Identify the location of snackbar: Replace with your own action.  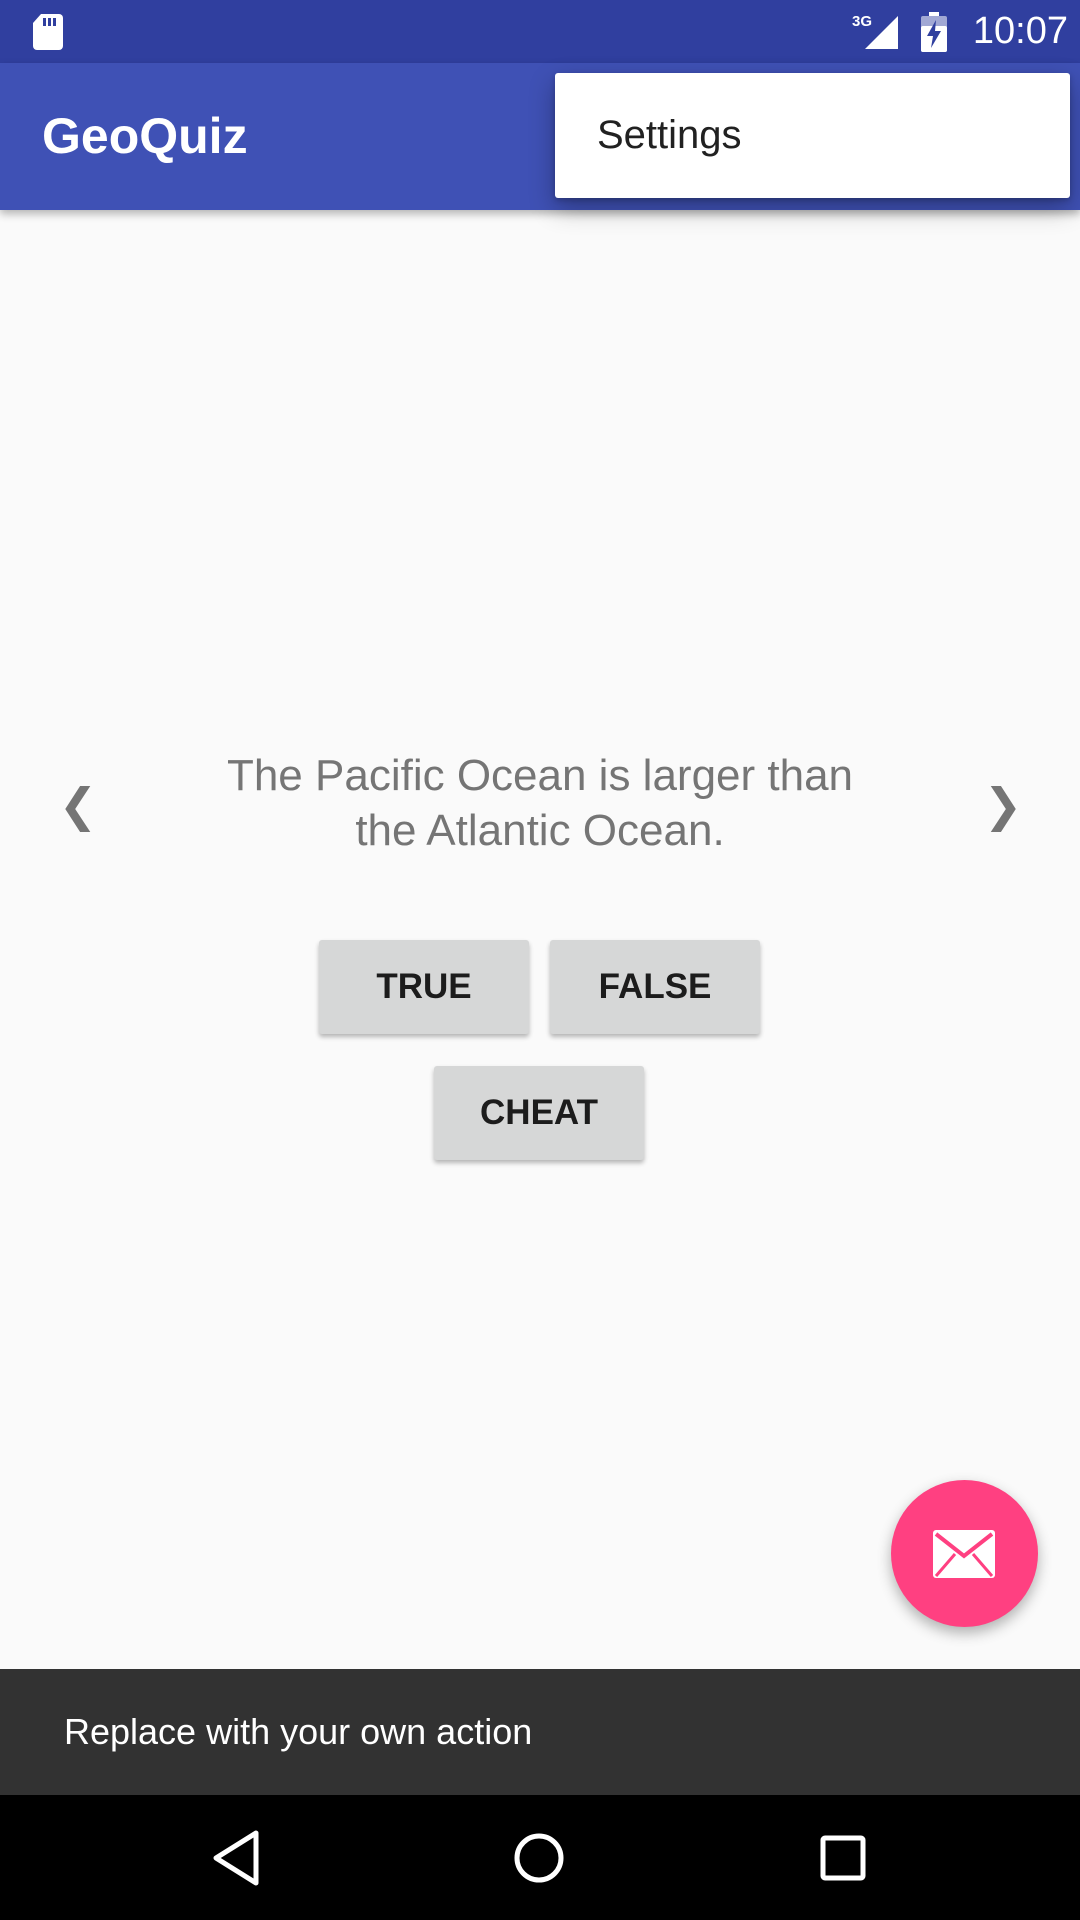
(540, 1732).